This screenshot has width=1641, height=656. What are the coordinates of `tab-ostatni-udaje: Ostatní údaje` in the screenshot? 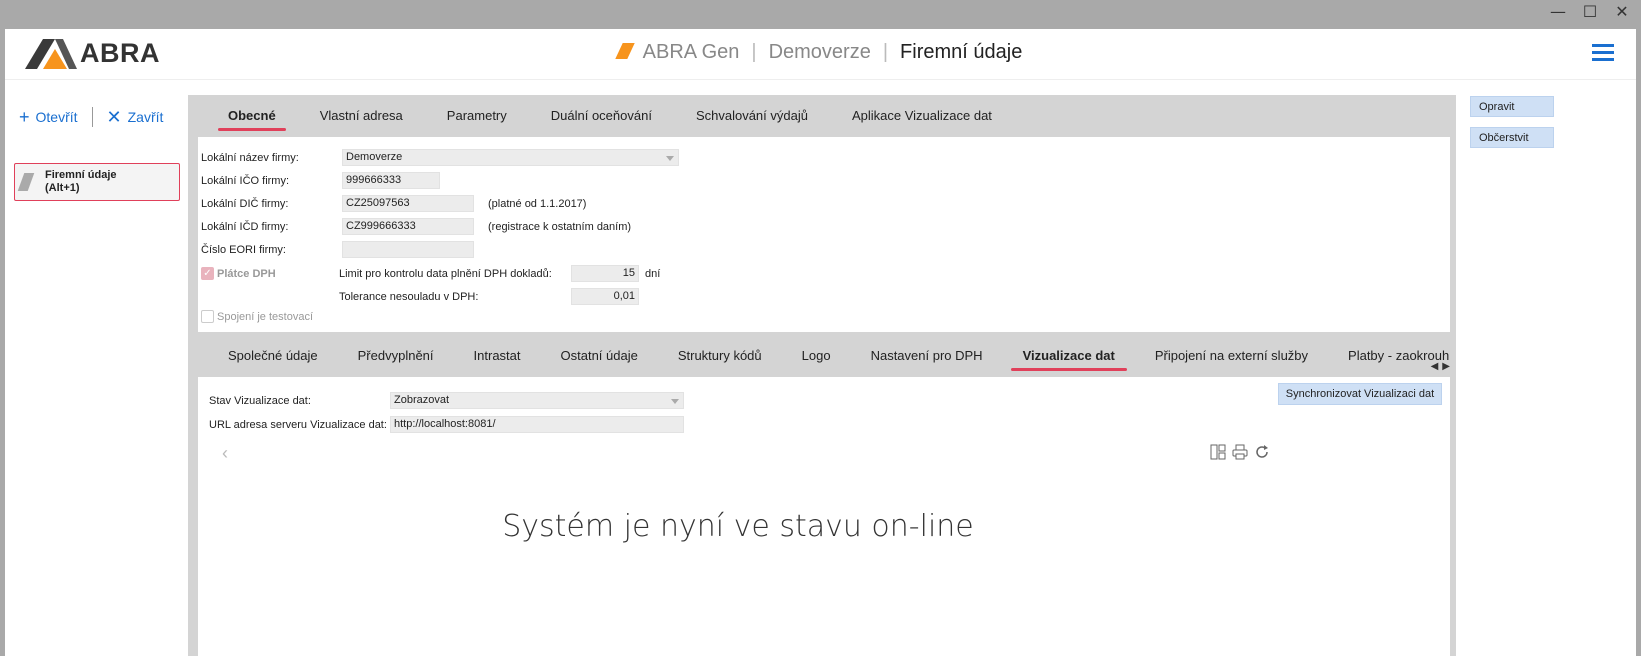 It's located at (599, 356).